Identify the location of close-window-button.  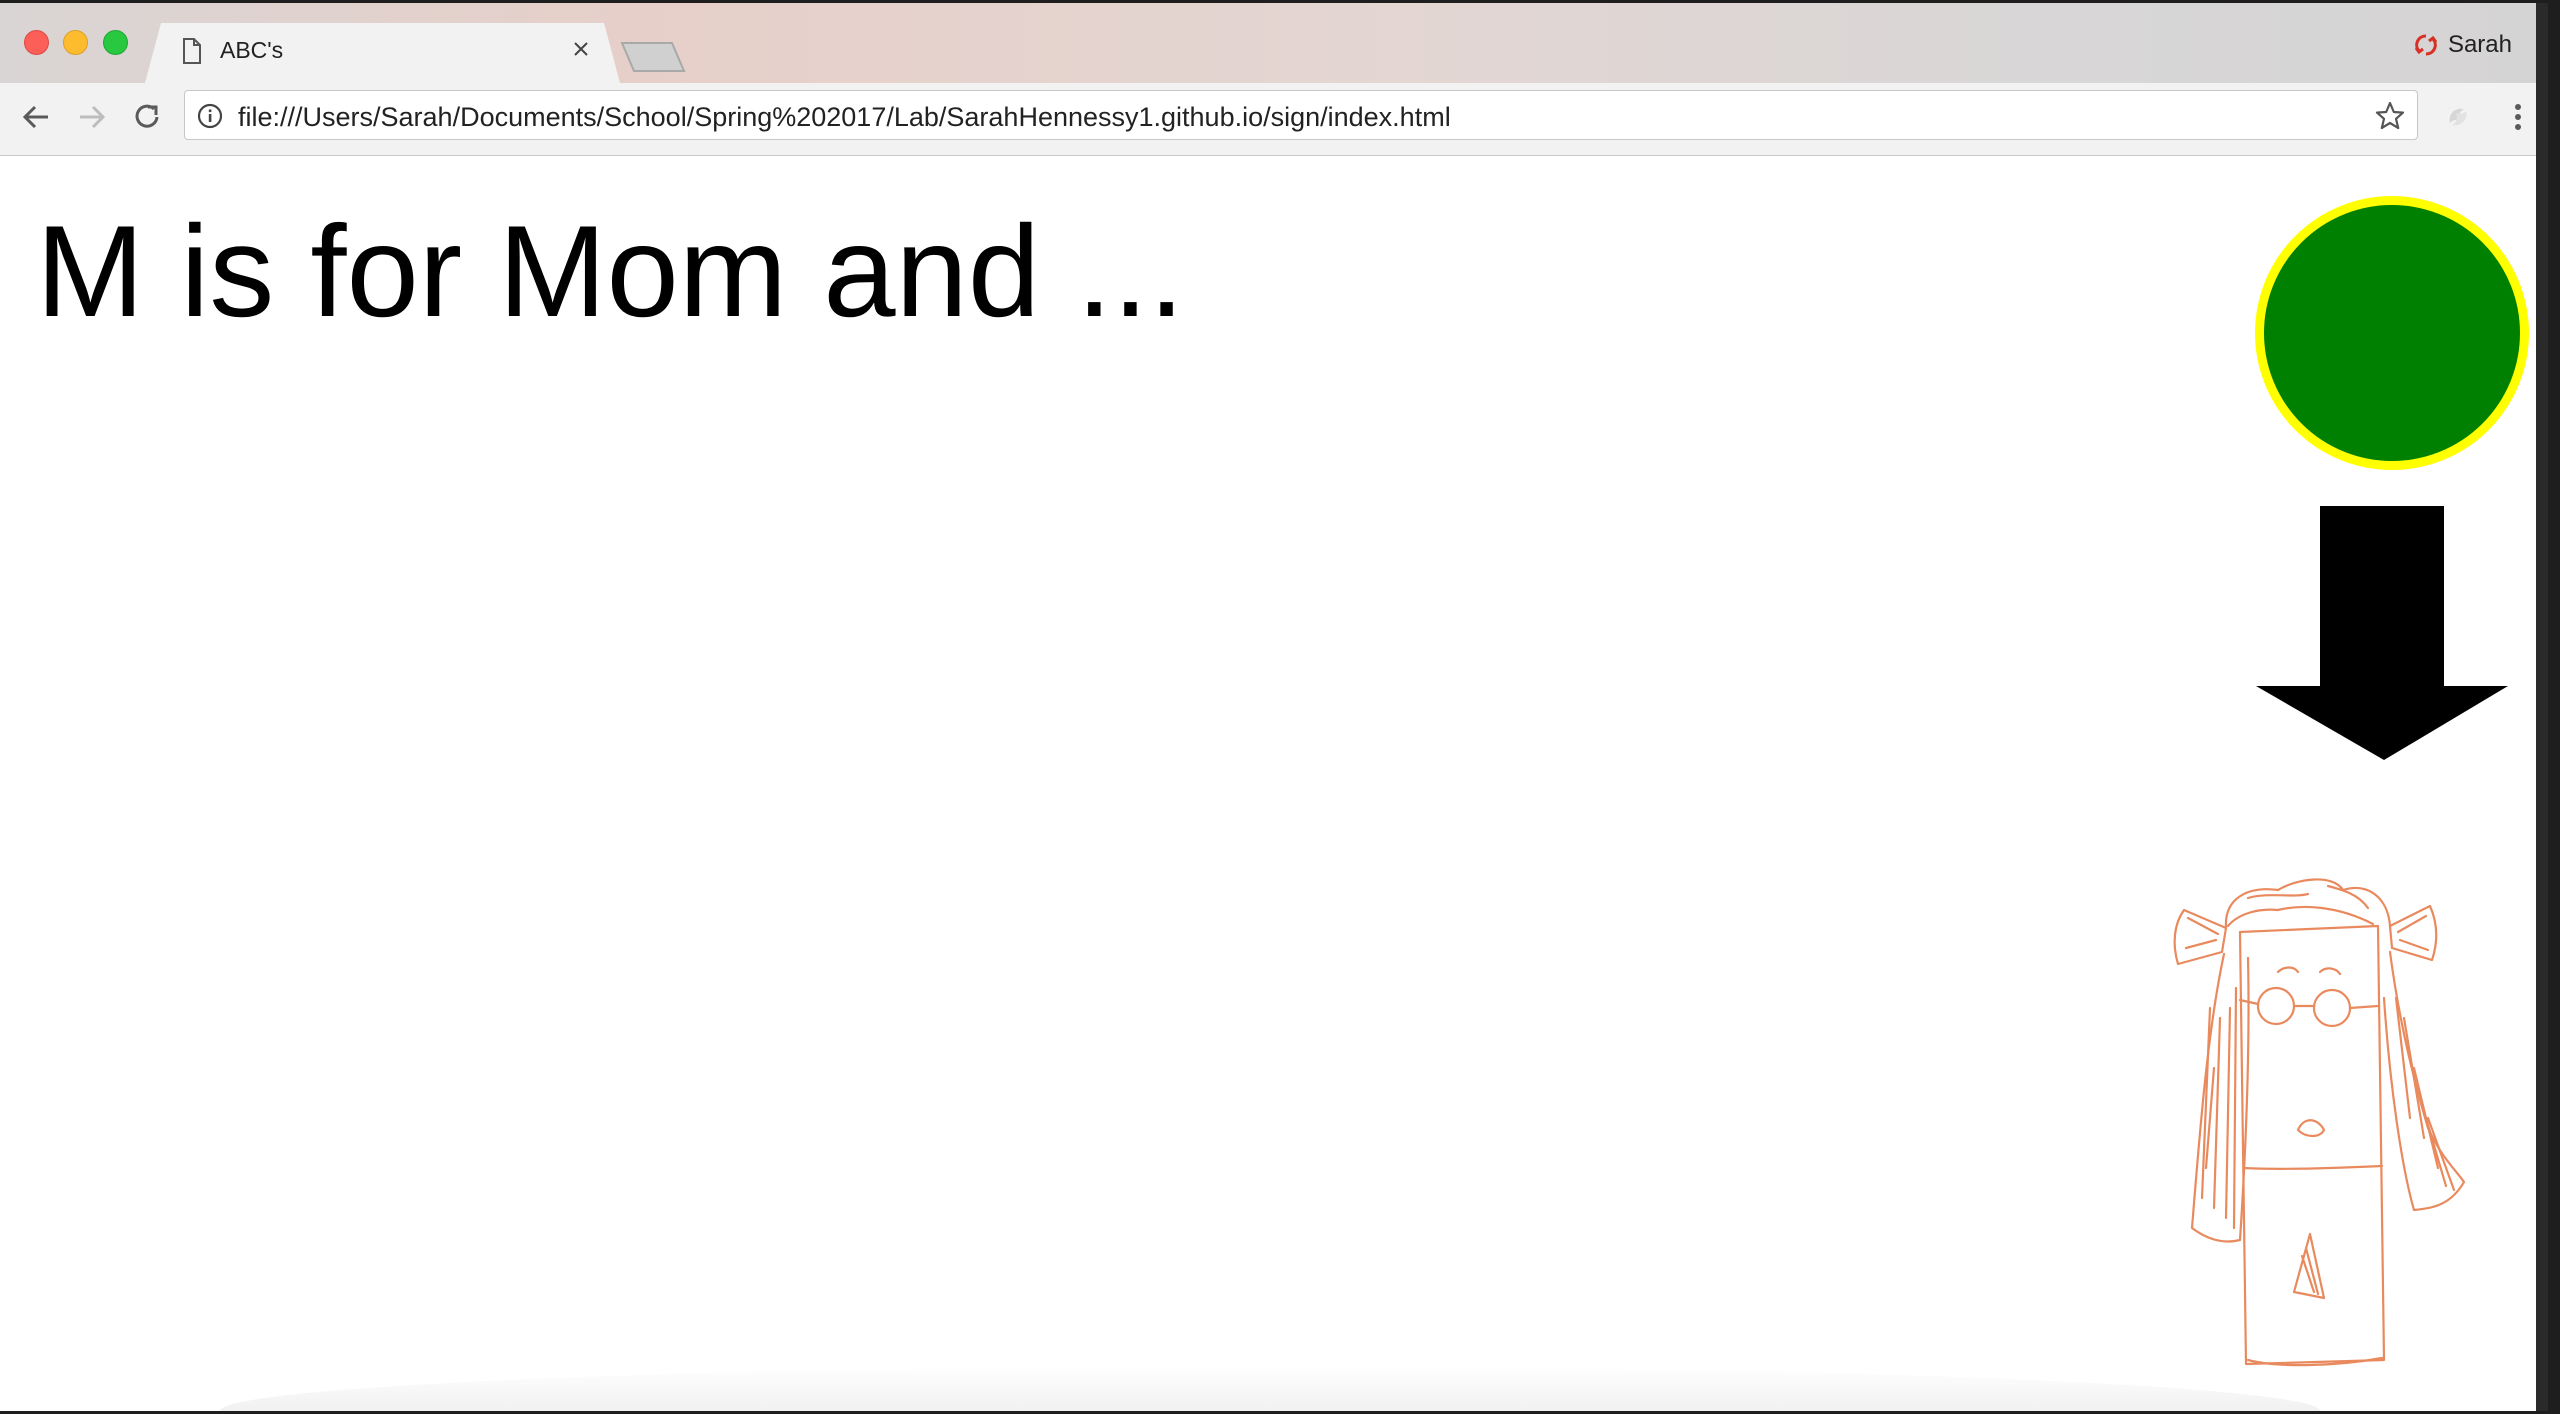
(36, 42).